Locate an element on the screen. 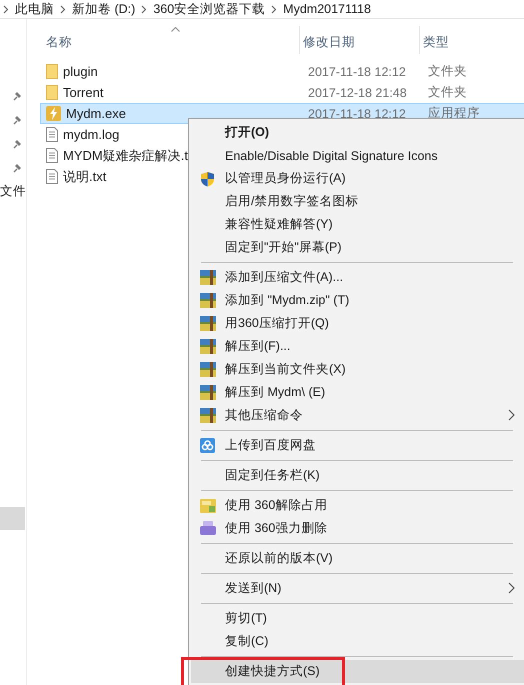 This screenshot has width=524, height=685. file-name: 说明.txt is located at coordinates (84, 177).